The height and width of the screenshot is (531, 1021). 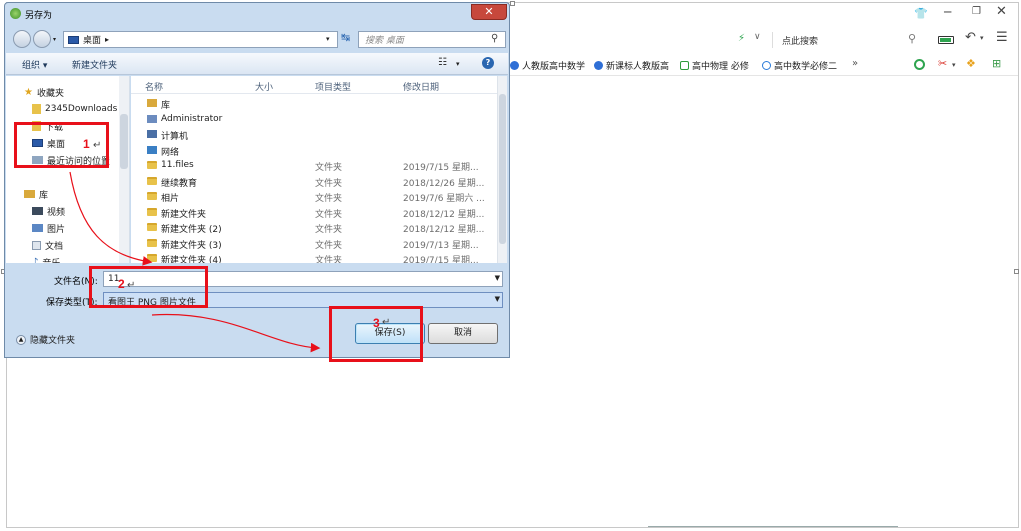 What do you see at coordinates (28, 92) in the screenshot?
I see `star-icon: ★` at bounding box center [28, 92].